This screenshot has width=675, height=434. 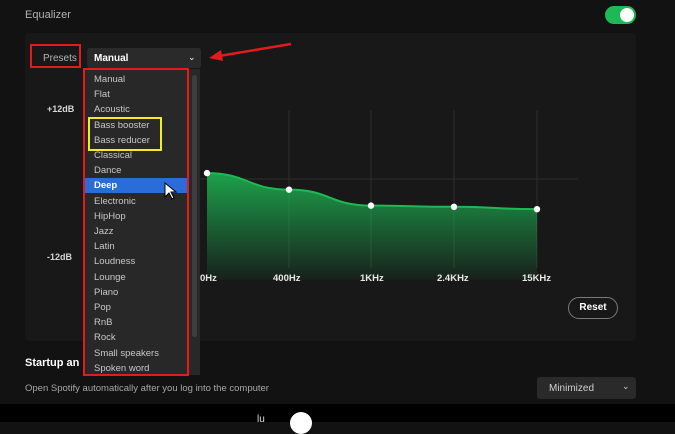 What do you see at coordinates (537, 278) in the screenshot?
I see `band-label-15khz: 15KHz` at bounding box center [537, 278].